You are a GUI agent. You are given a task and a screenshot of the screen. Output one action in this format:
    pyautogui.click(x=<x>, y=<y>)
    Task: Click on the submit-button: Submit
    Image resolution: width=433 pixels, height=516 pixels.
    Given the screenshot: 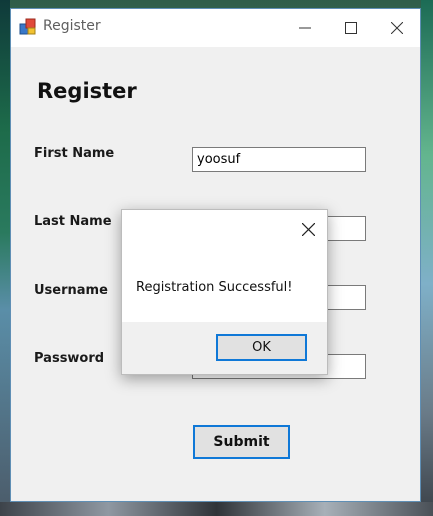 What is the action you would take?
    pyautogui.click(x=241, y=442)
    